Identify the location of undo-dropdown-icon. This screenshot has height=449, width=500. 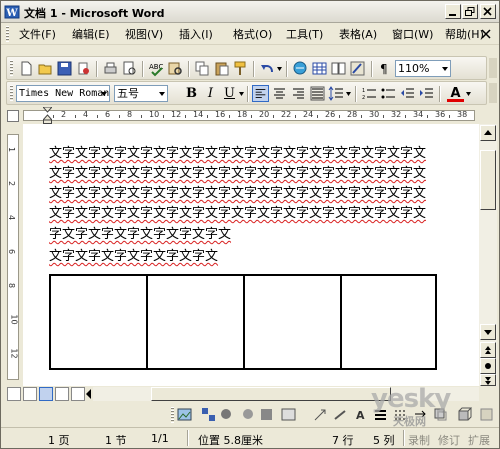
(279, 69).